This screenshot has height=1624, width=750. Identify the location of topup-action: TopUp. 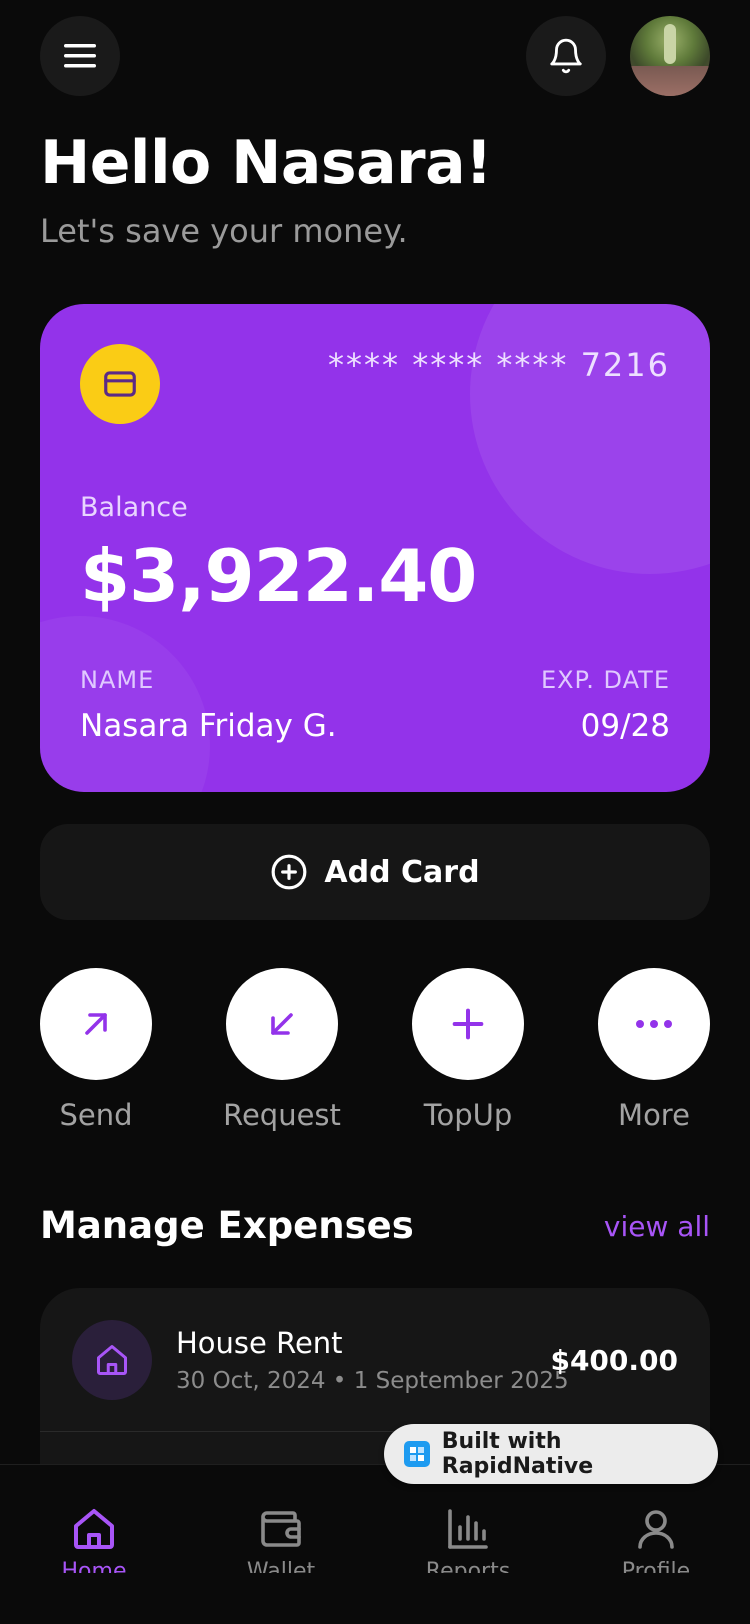
(468, 1050).